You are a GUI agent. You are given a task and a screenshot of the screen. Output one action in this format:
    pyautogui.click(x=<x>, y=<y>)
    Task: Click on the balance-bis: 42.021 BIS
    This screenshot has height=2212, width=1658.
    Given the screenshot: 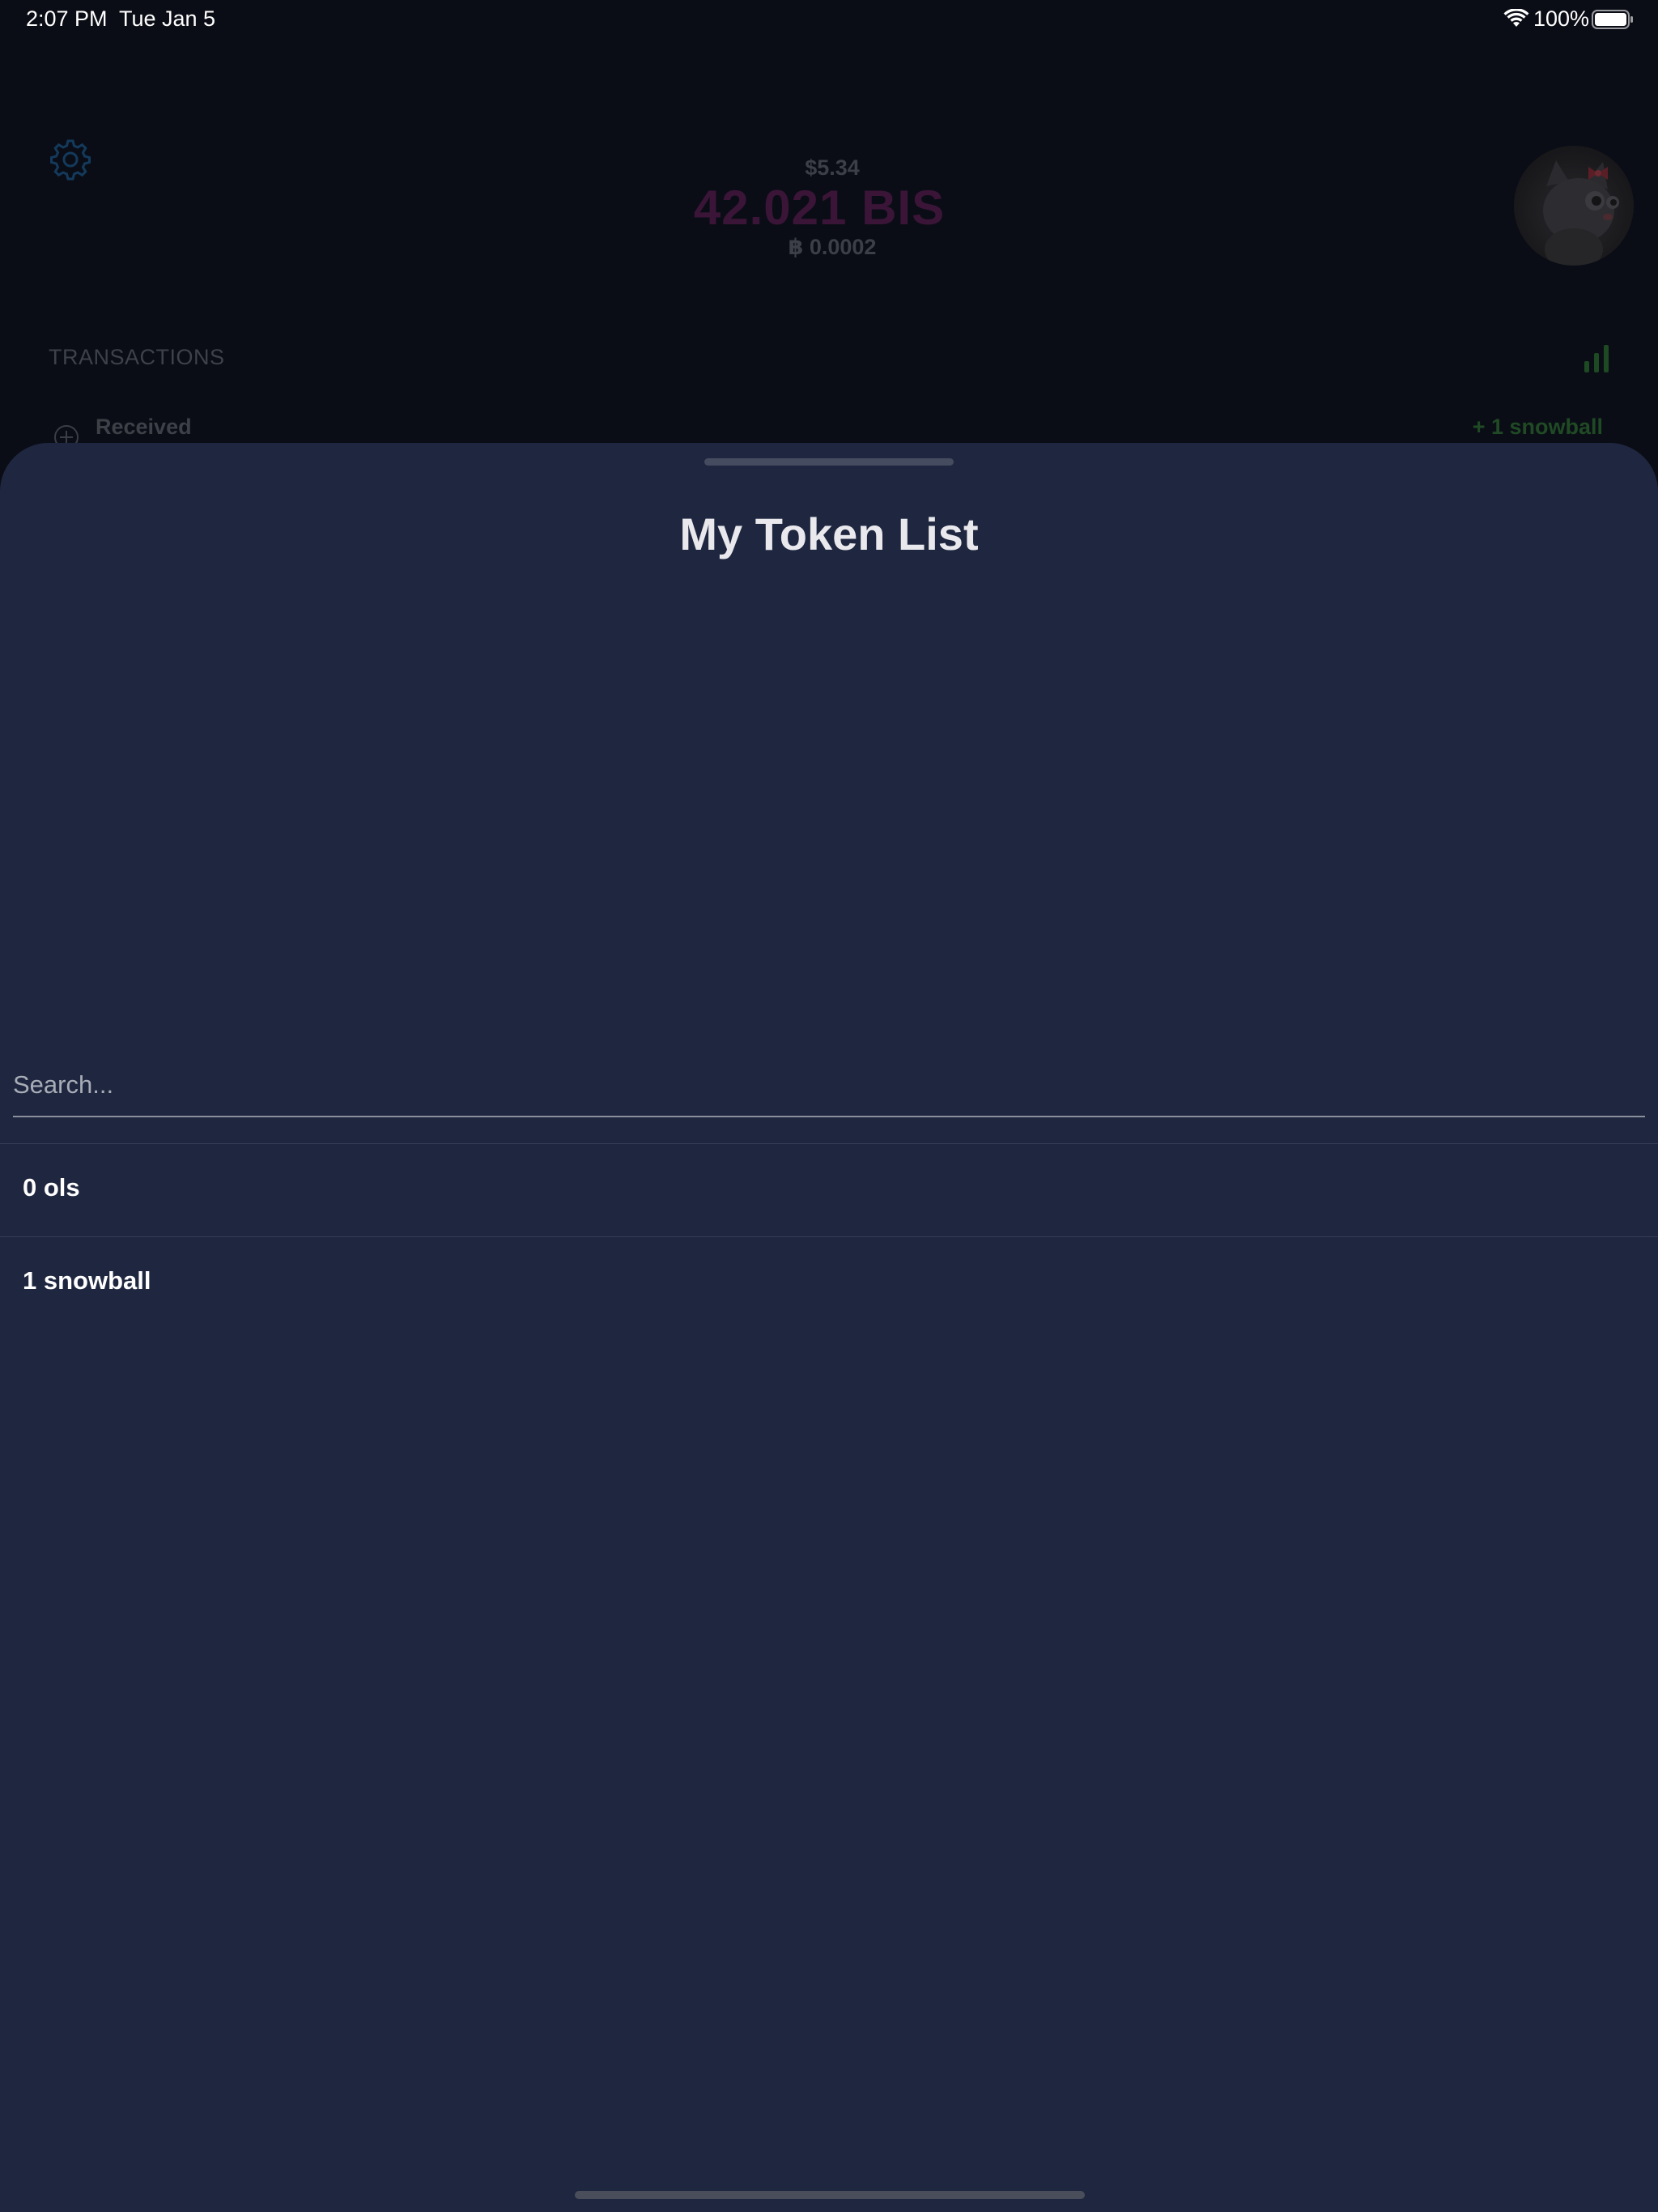 What is the action you would take?
    pyautogui.click(x=819, y=208)
    